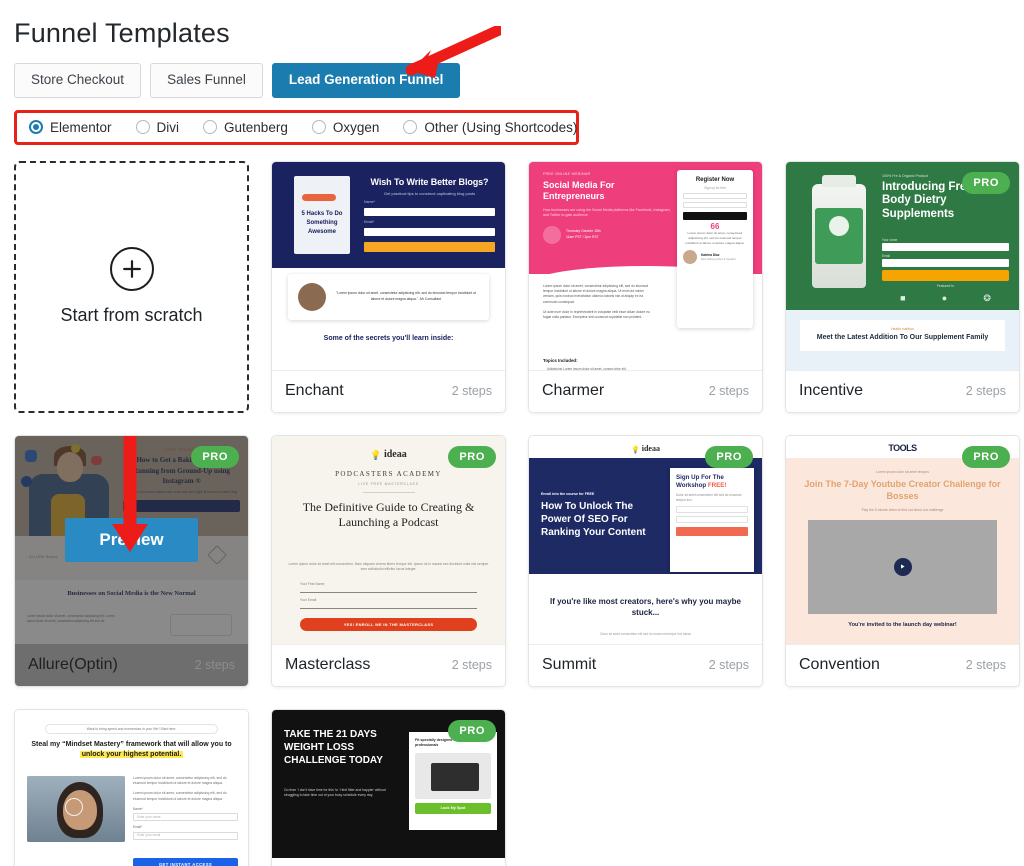  What do you see at coordinates (131, 755) in the screenshot?
I see `mindset-headline-highlight: unlock your highest potential.` at bounding box center [131, 755].